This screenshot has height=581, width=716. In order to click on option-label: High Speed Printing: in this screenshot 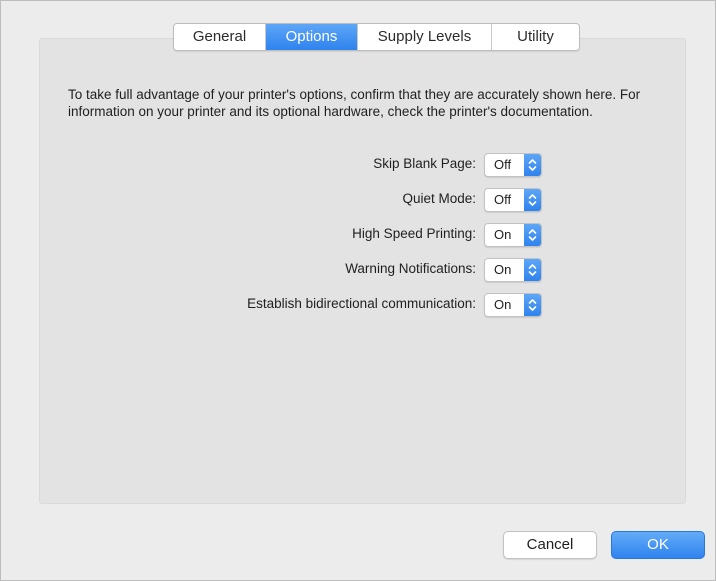, I will do `click(414, 233)`.